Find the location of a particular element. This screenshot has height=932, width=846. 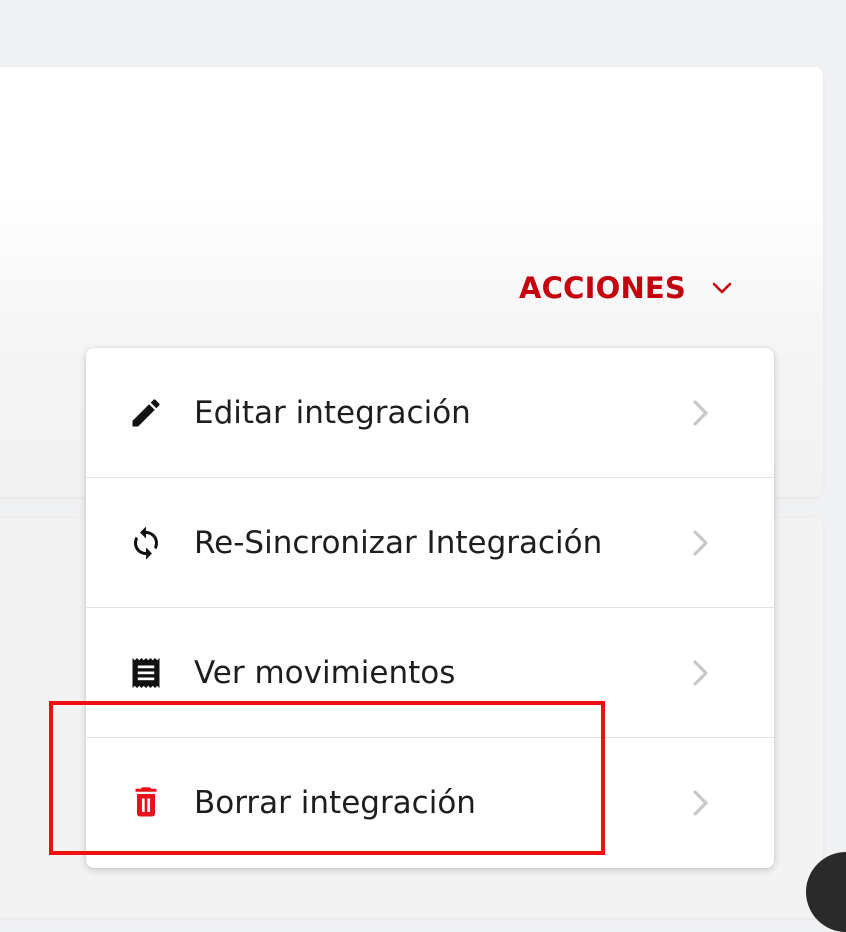

menu-item-label: Re-Sincronizar Integración is located at coordinates (398, 542).